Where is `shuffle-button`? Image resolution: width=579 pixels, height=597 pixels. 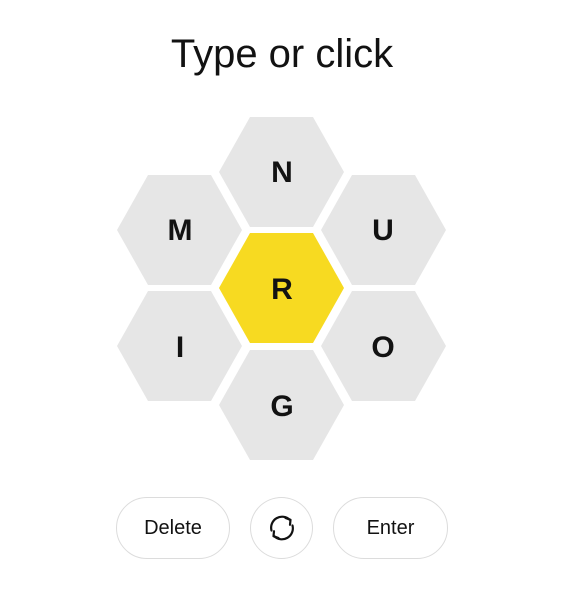 shuffle-button is located at coordinates (281, 528).